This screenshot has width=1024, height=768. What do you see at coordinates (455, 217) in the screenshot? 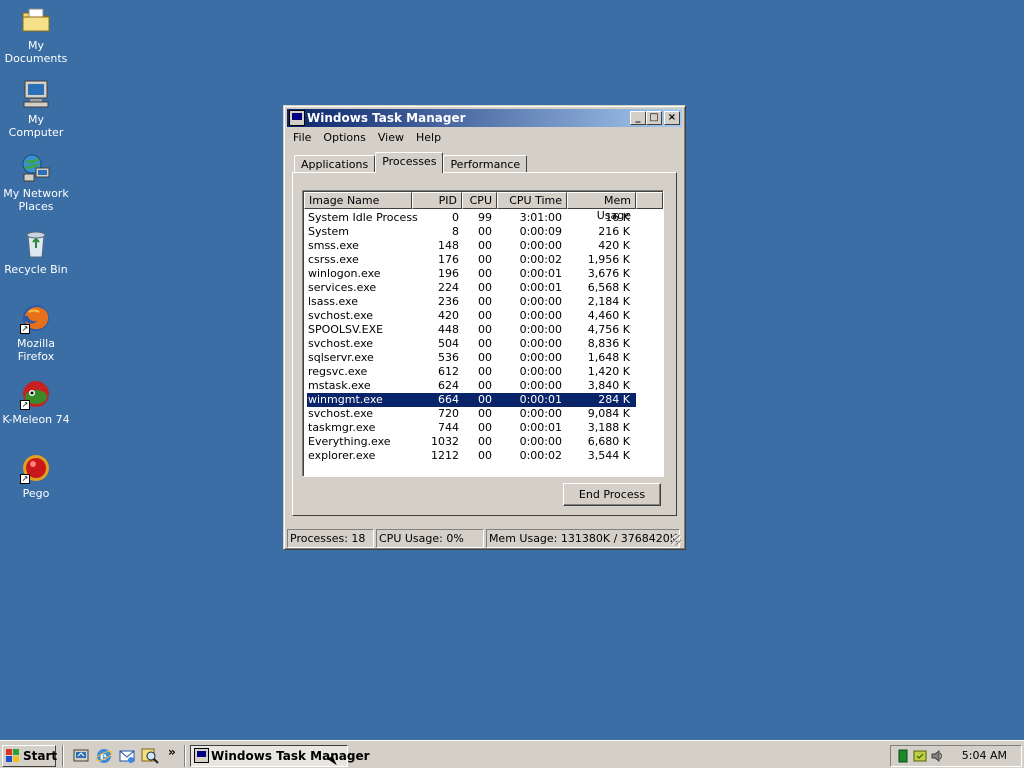
I see `process-pid: 0` at bounding box center [455, 217].